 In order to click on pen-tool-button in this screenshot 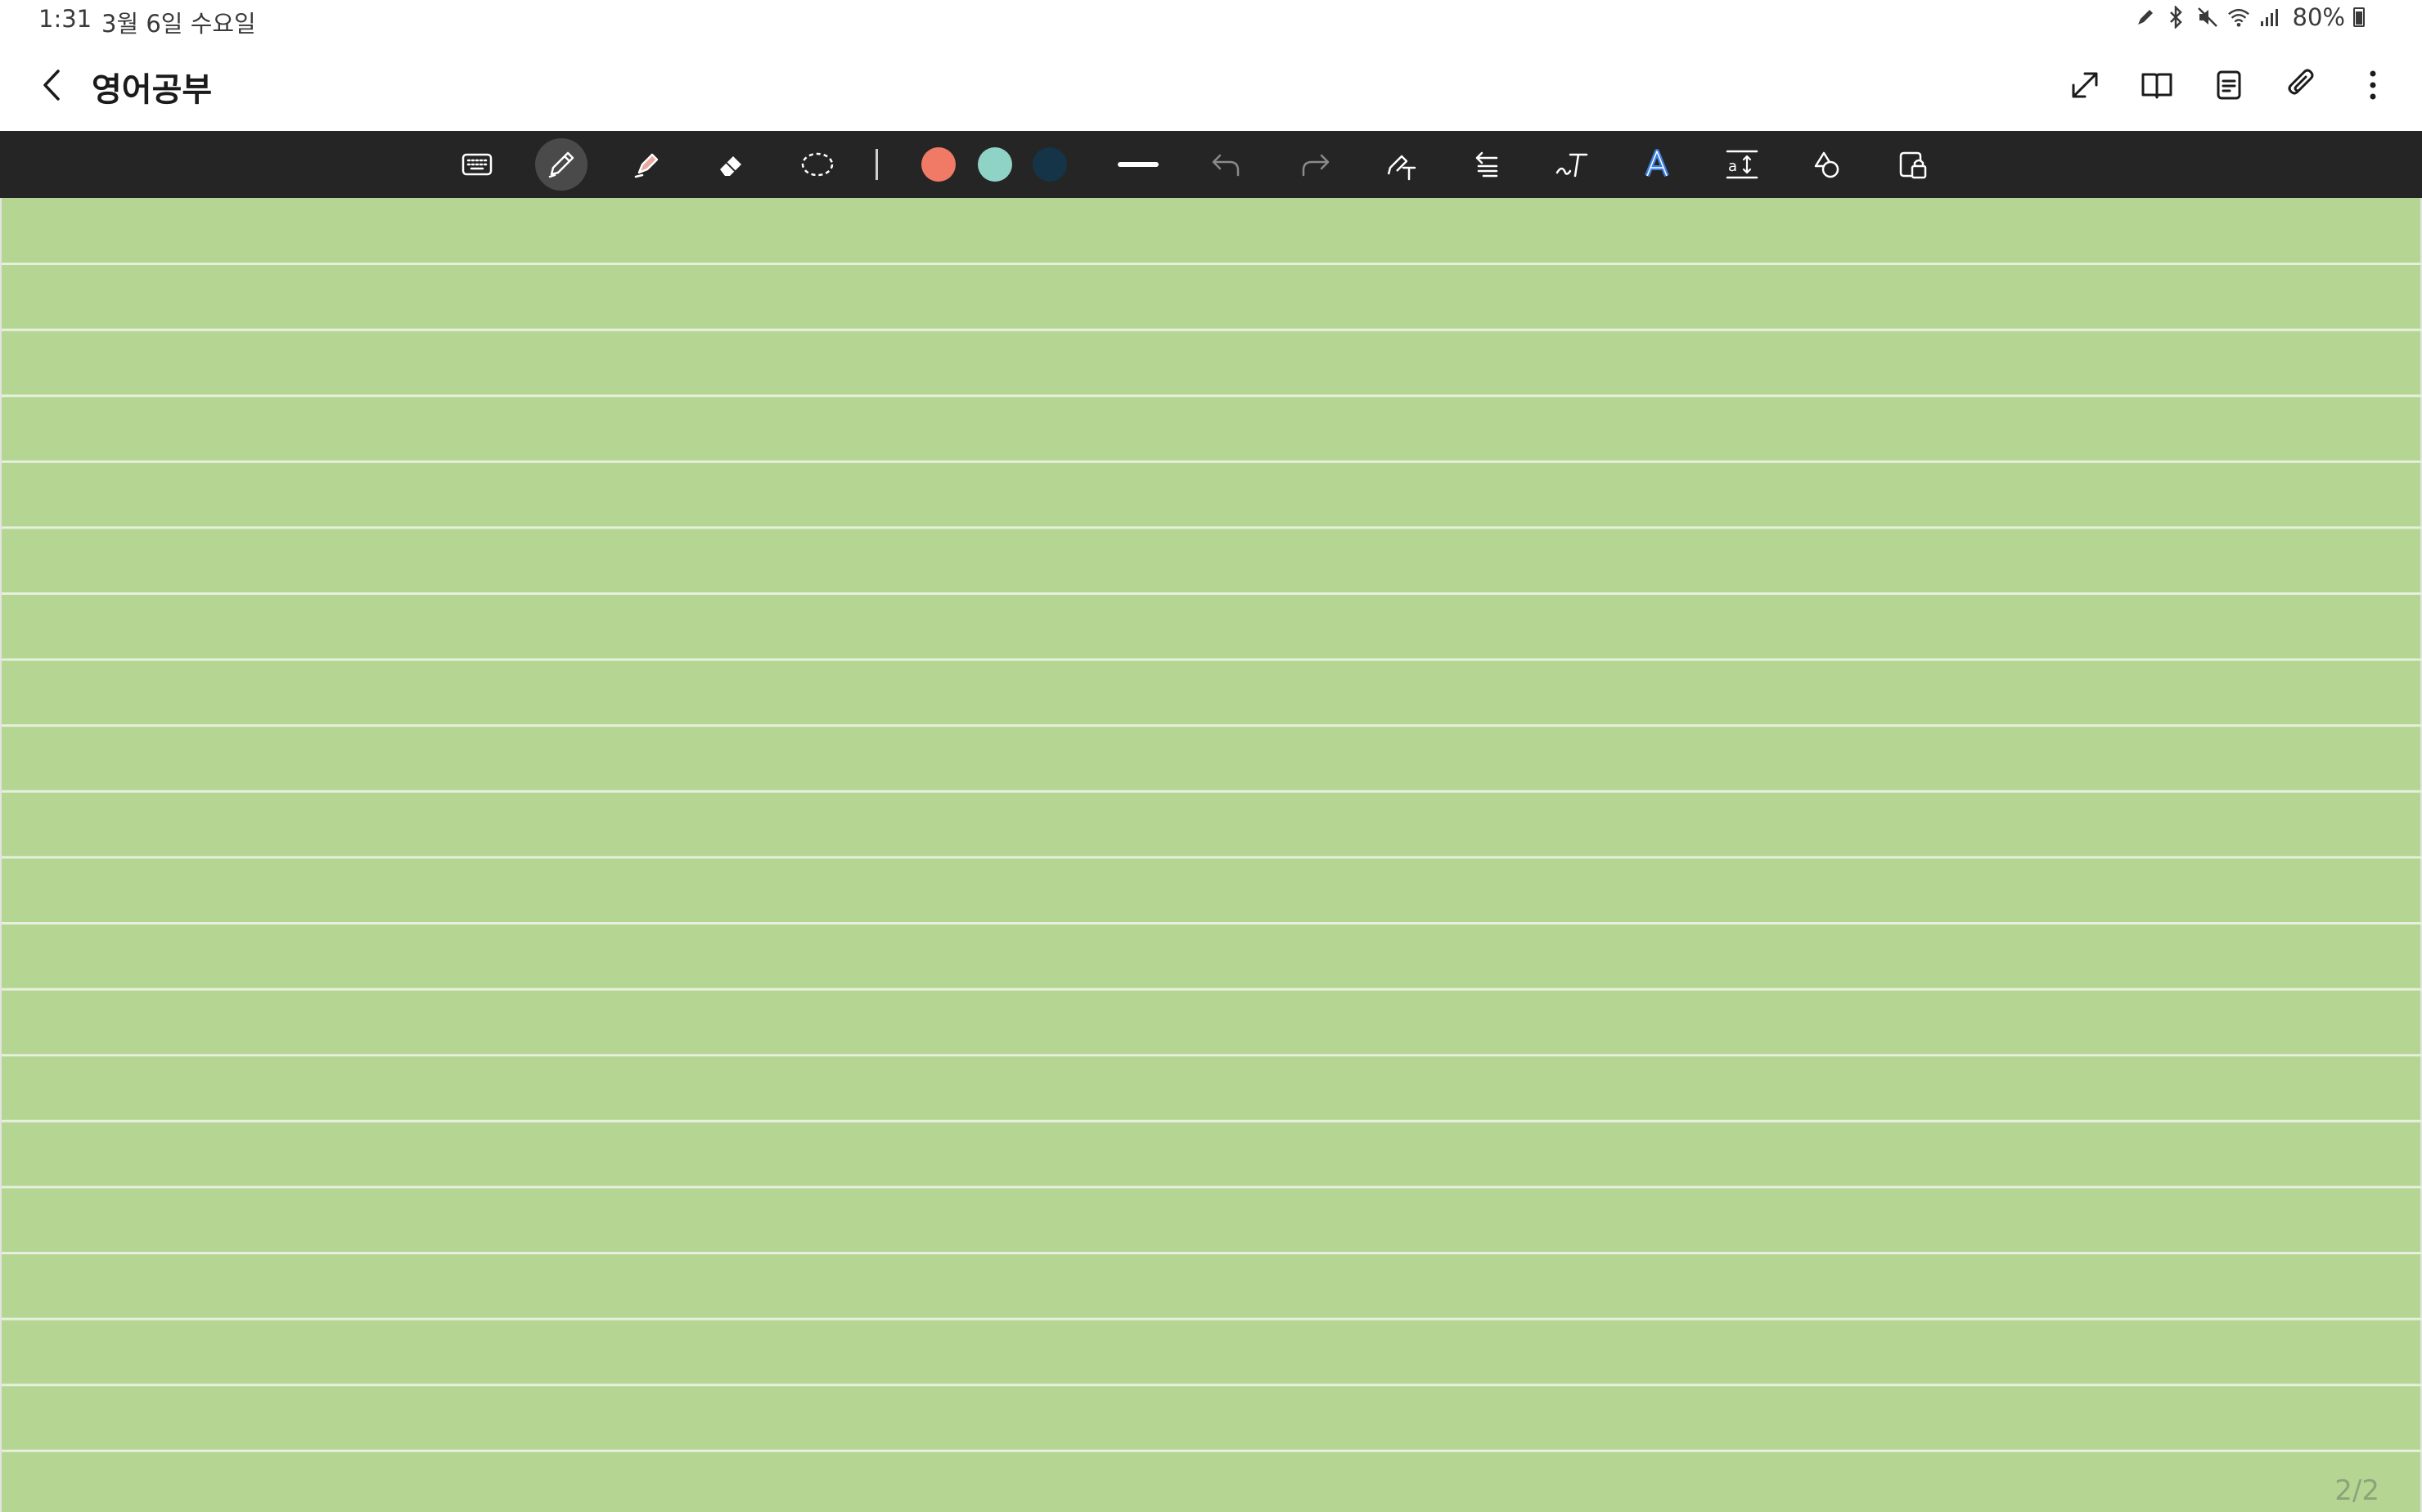, I will do `click(561, 165)`.